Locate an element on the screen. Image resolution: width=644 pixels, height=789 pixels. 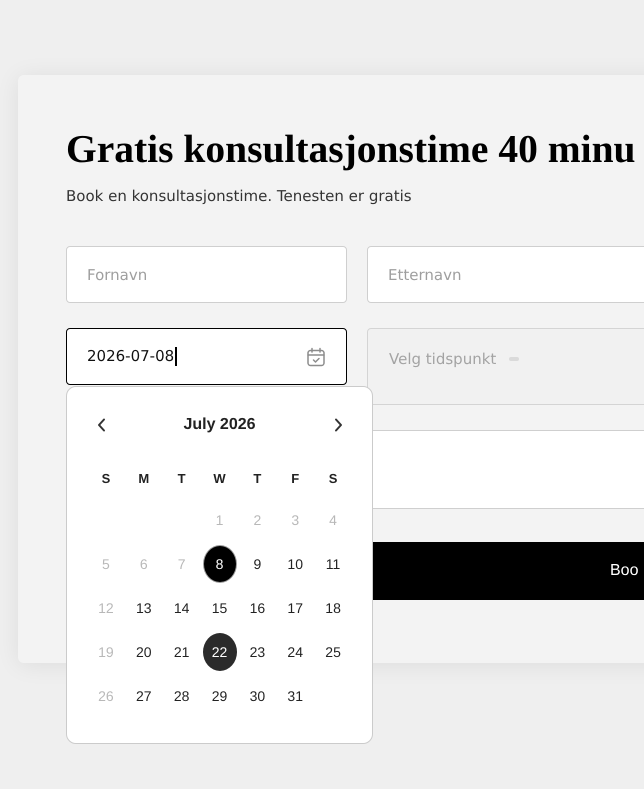
day-button: 2 is located at coordinates (257, 520).